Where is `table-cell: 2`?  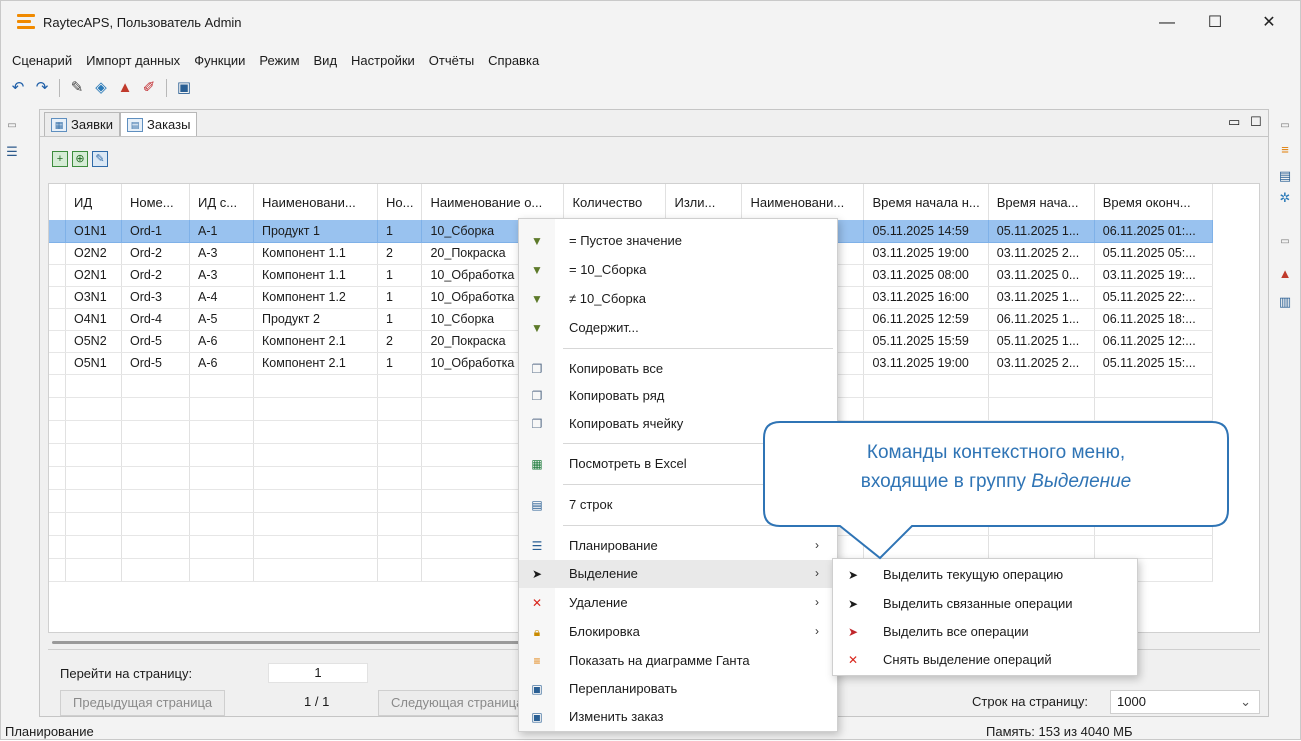
table-cell: 2 is located at coordinates (400, 253).